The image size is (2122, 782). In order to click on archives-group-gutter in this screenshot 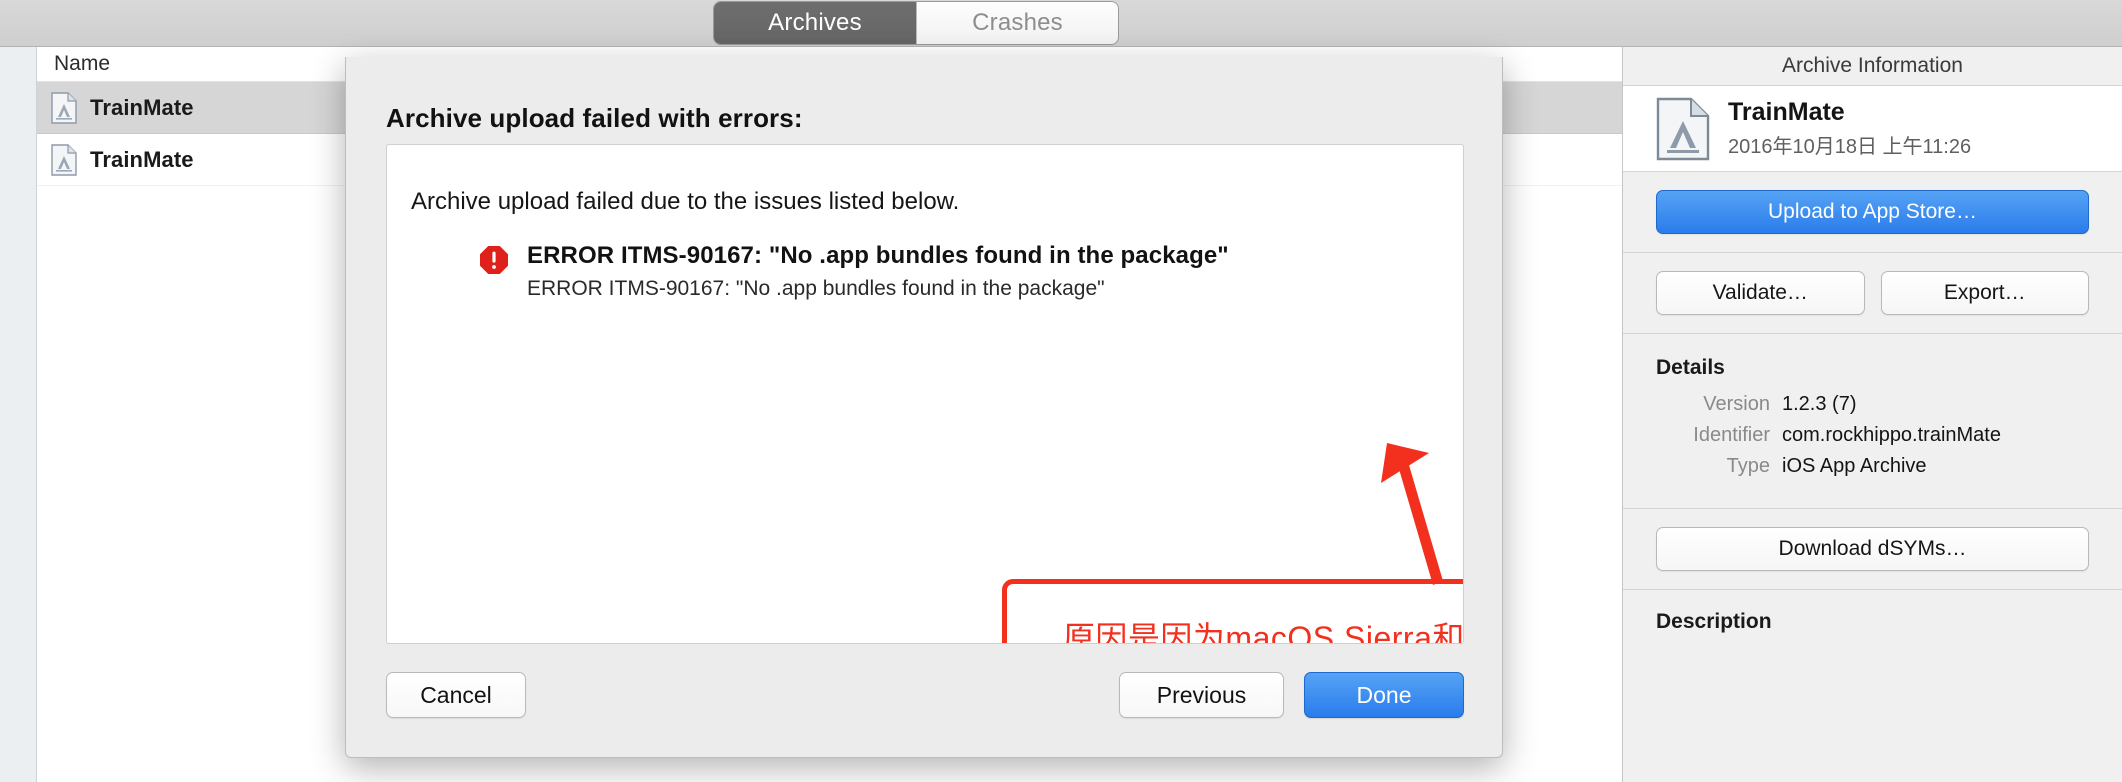, I will do `click(18, 414)`.